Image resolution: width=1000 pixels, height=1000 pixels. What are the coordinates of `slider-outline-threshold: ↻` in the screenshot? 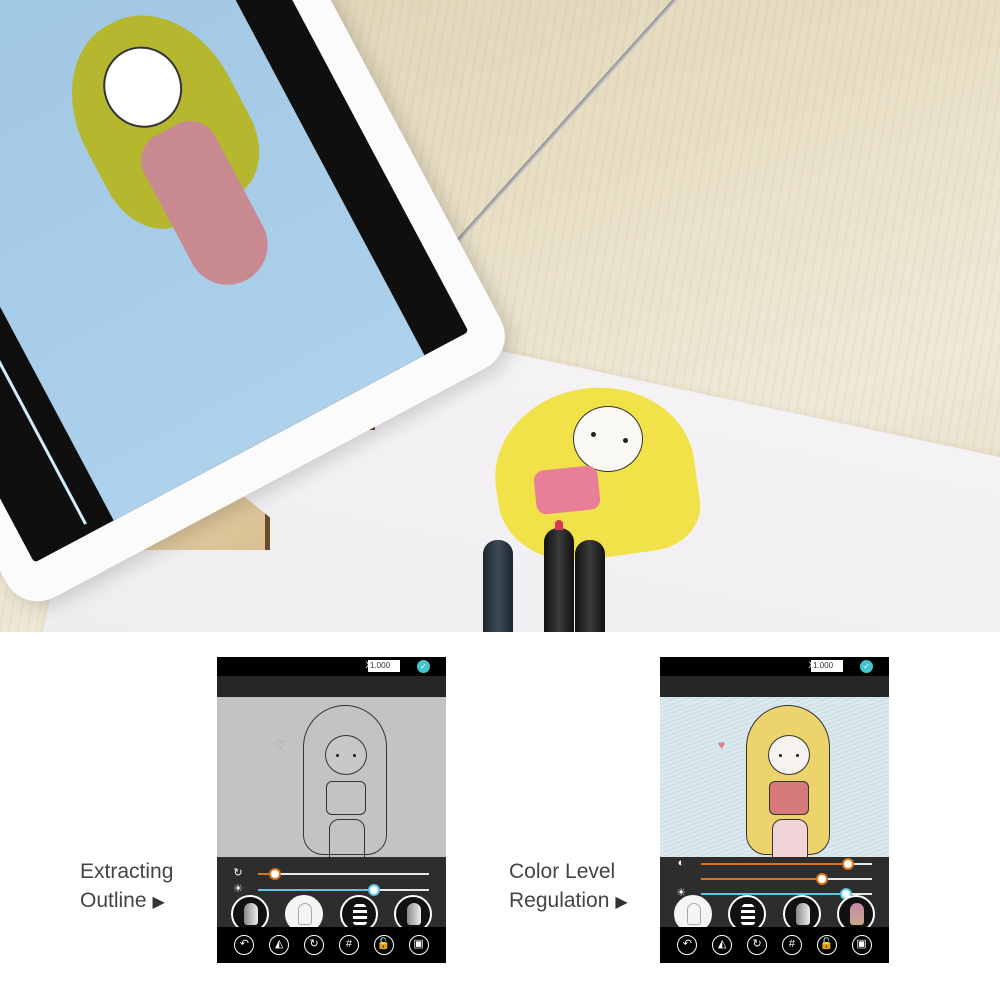 It's located at (331, 874).